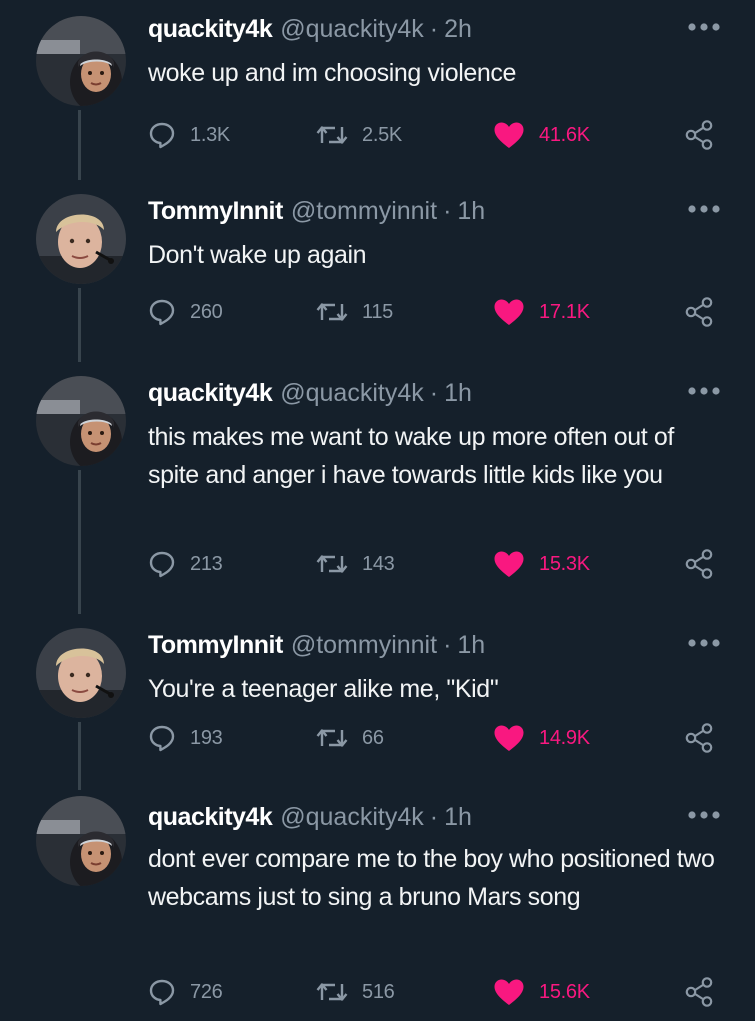  I want to click on reply-count: 260, so click(206, 311).